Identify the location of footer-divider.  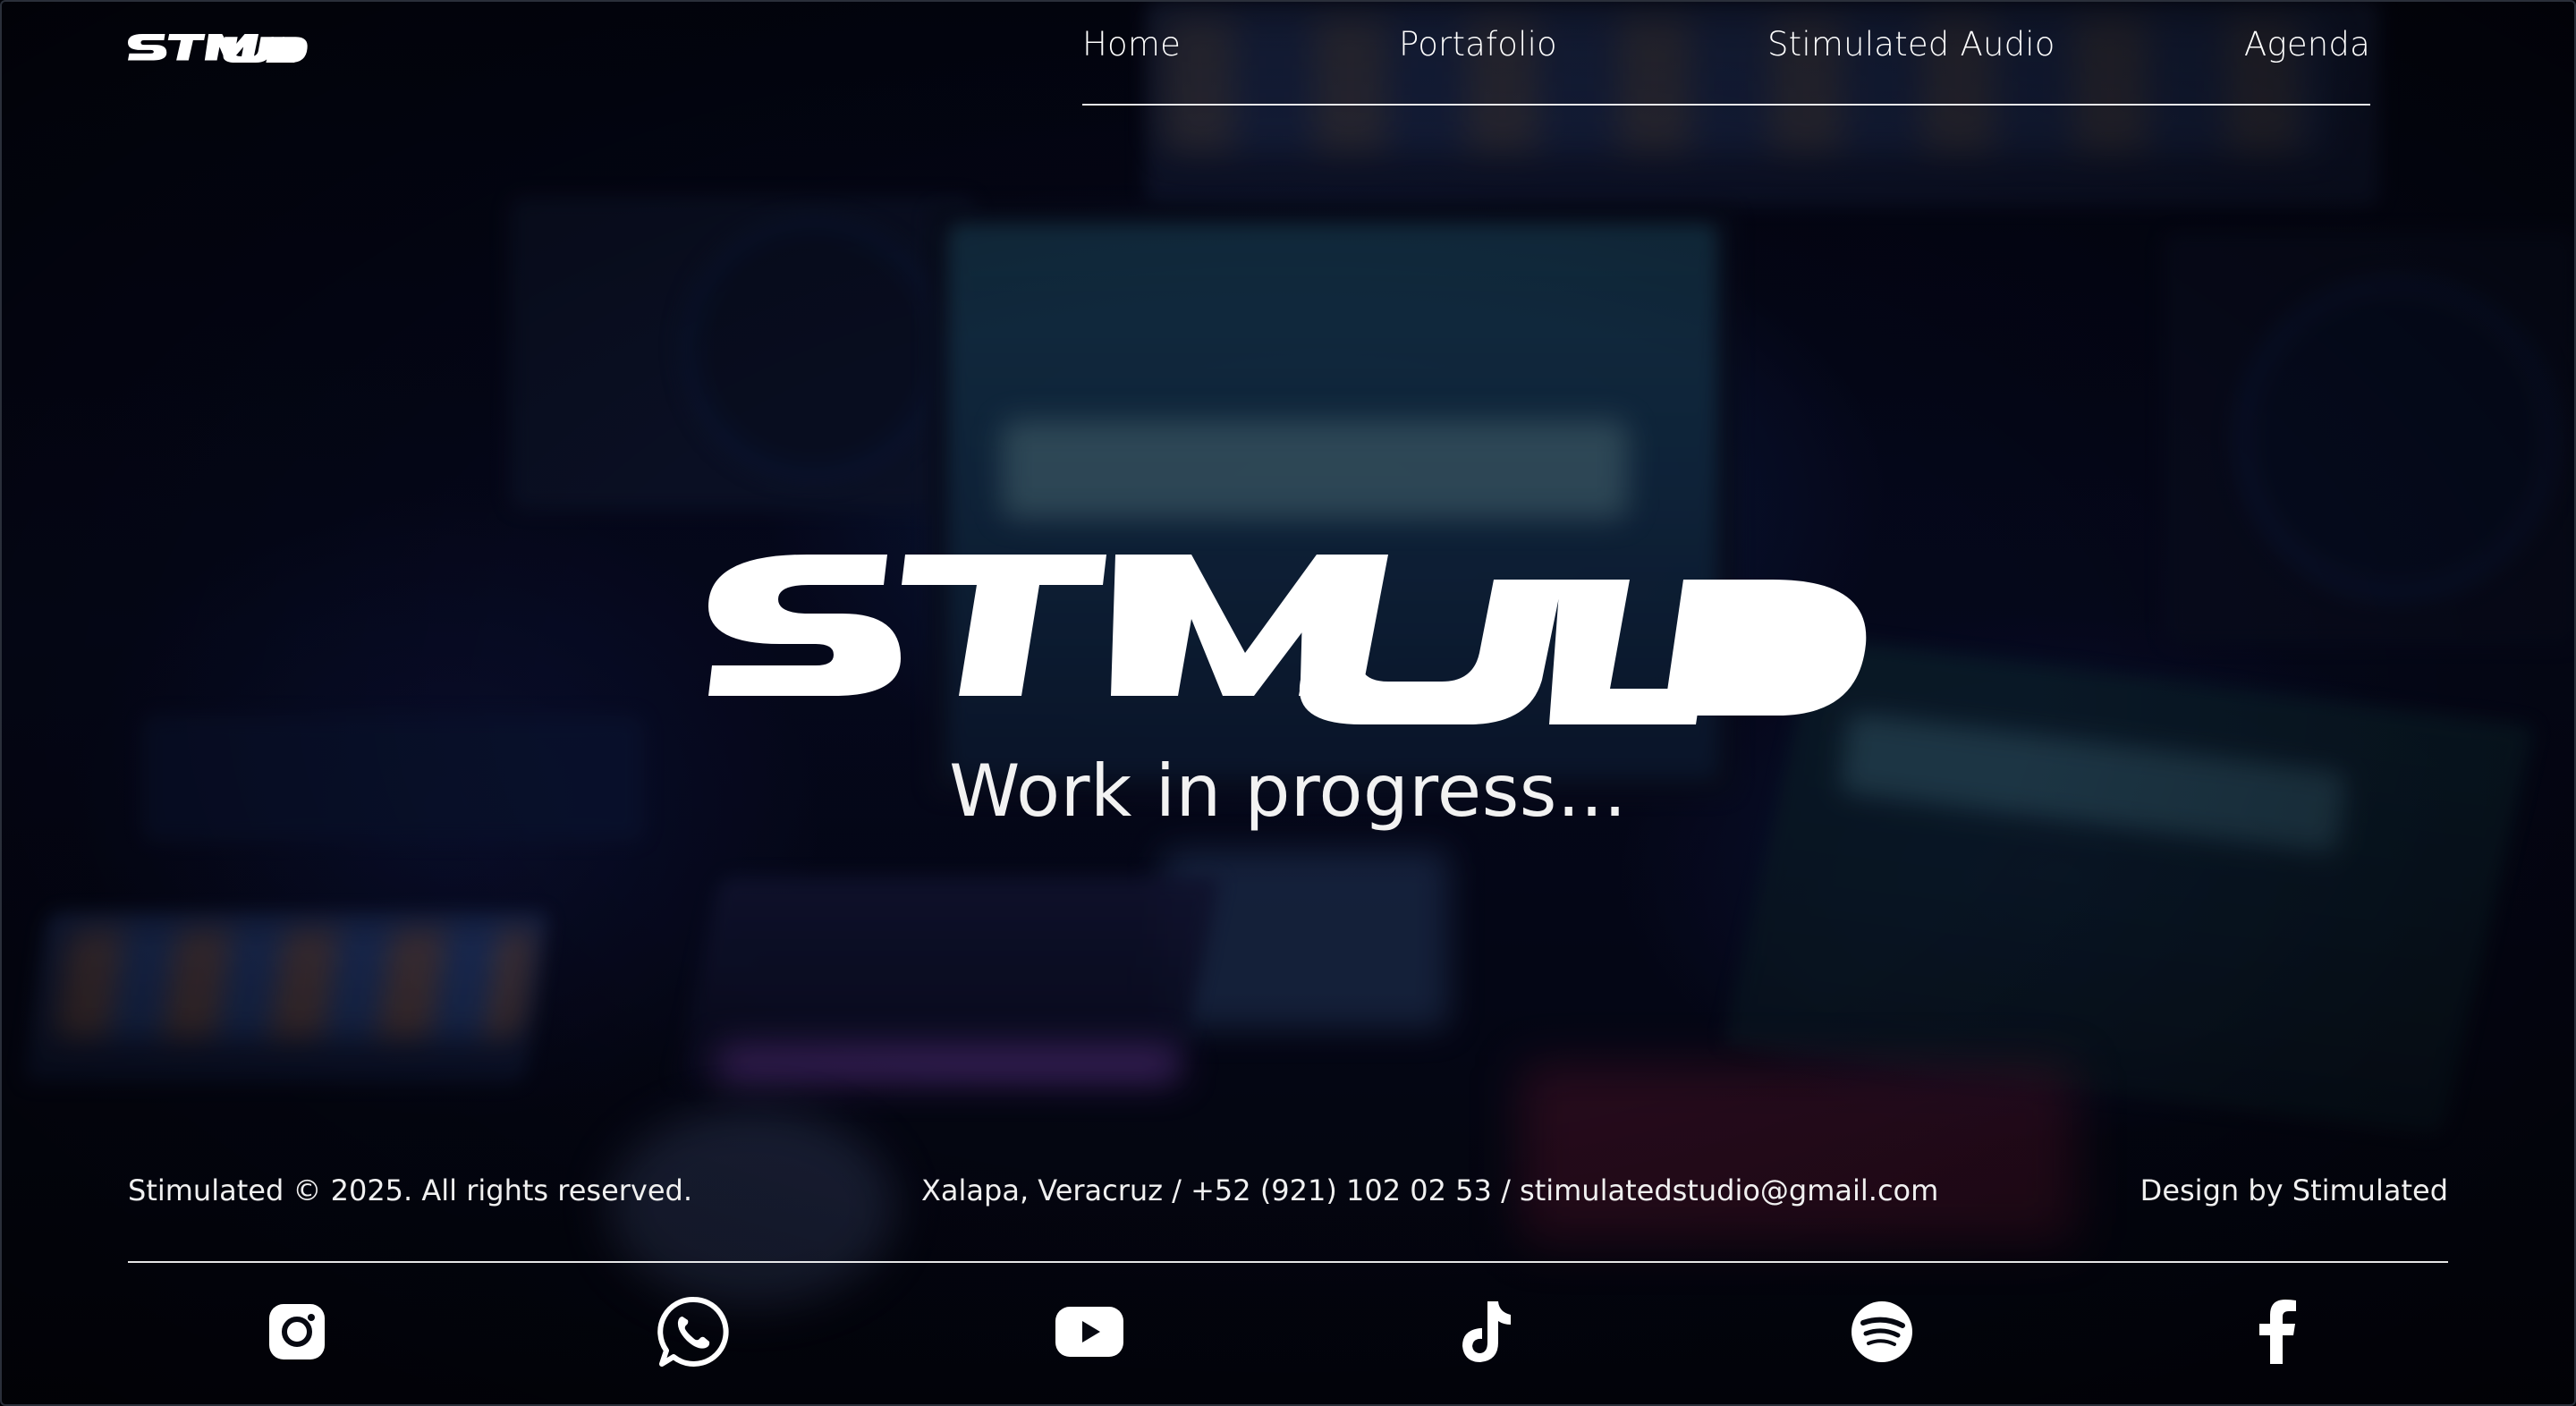
(1288, 1262).